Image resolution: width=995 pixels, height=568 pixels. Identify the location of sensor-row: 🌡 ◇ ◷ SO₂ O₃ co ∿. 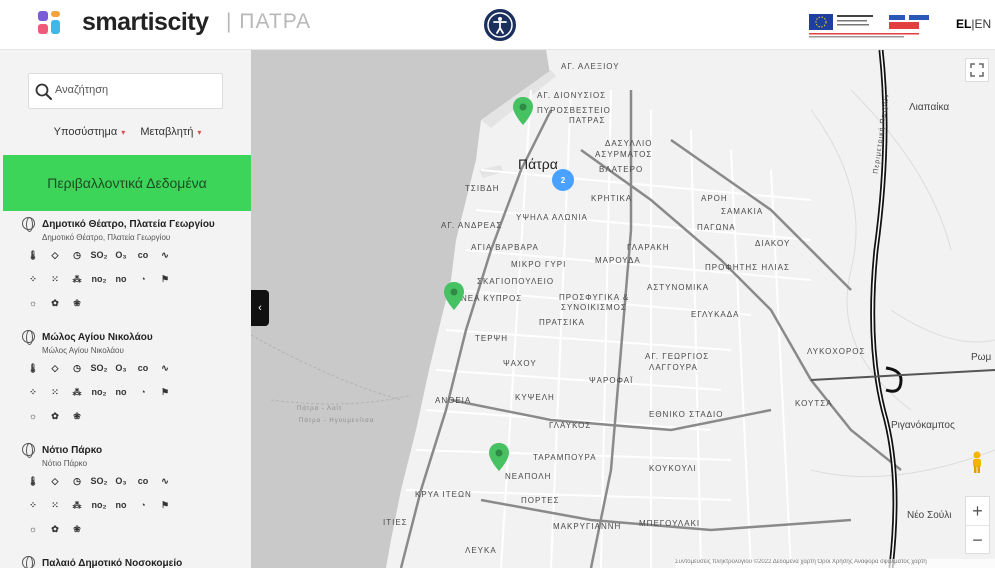
(136, 373).